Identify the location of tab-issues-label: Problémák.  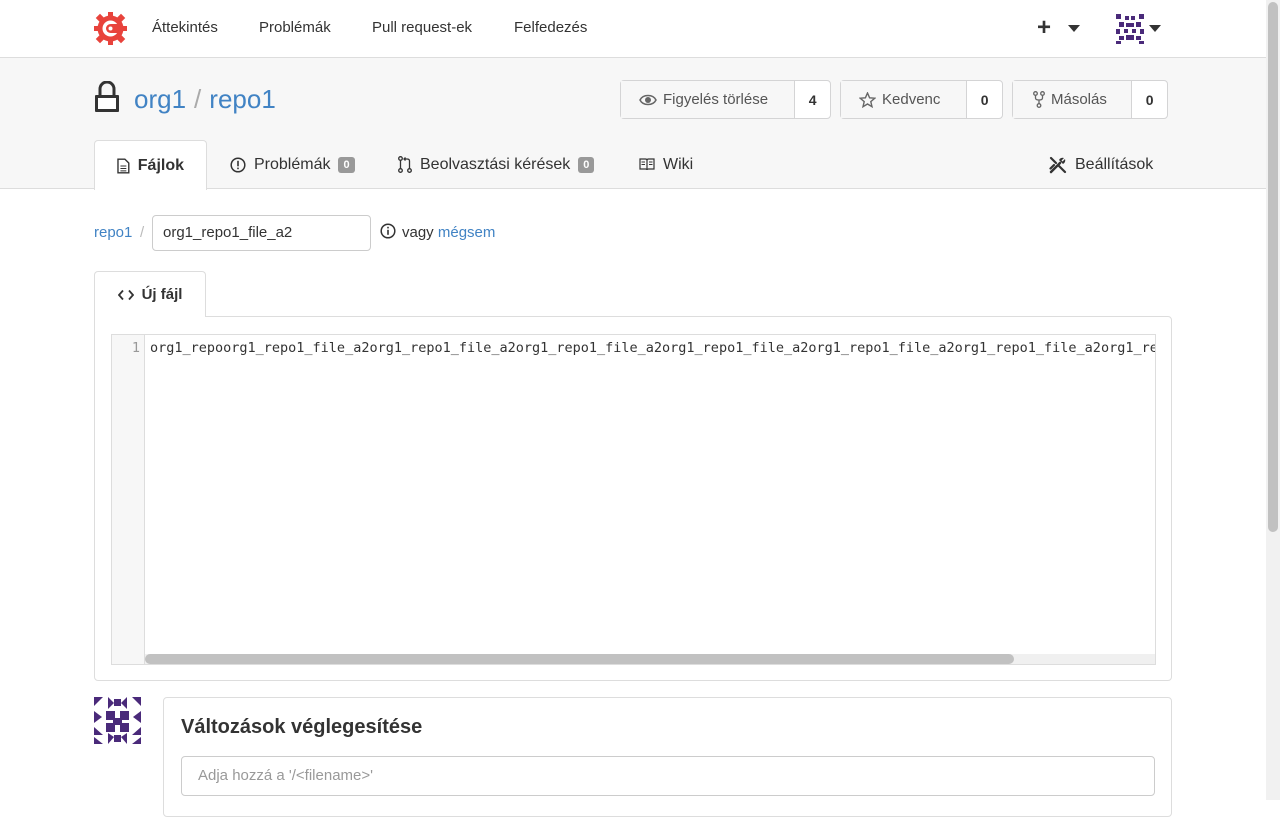
(292, 164).